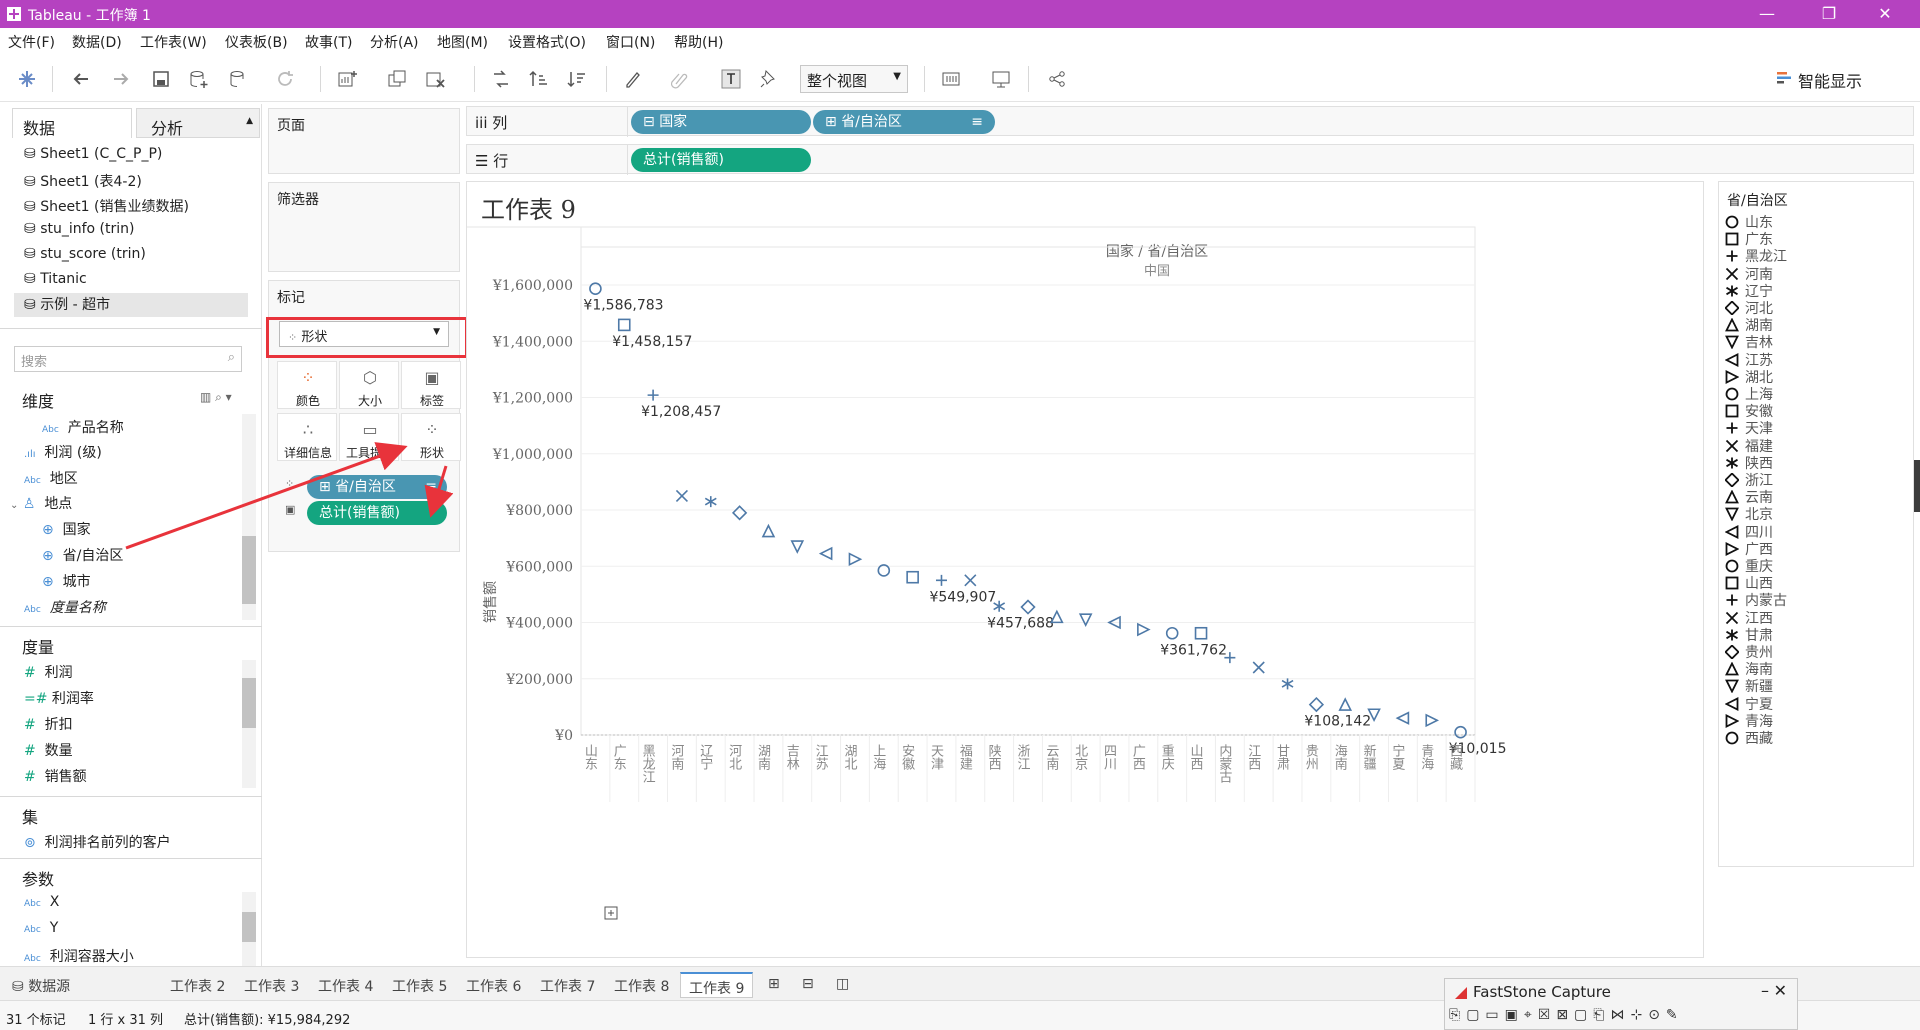  What do you see at coordinates (31, 42) in the screenshot?
I see `menu-file: 文件(F)` at bounding box center [31, 42].